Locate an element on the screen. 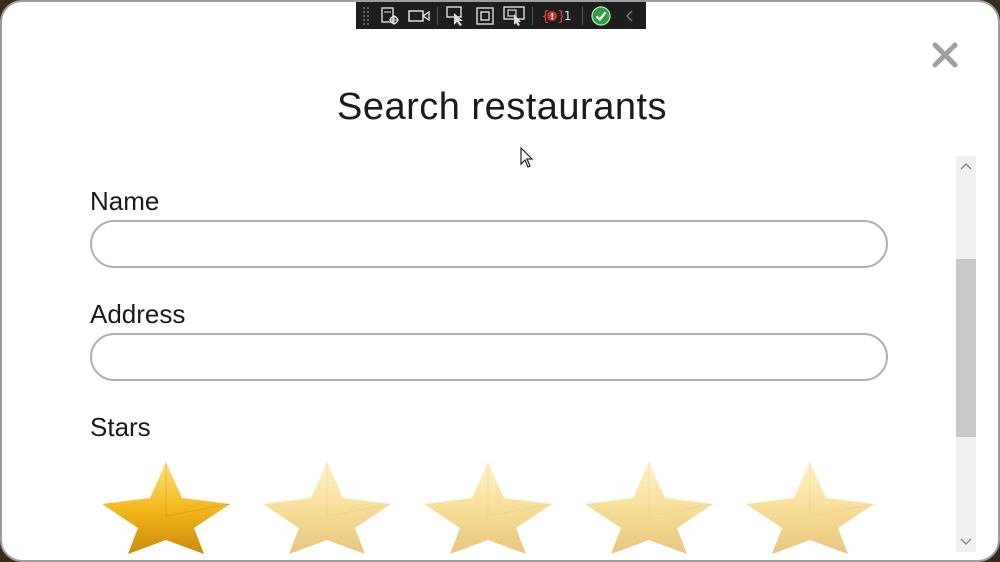  star-filled-icon is located at coordinates (166, 506).